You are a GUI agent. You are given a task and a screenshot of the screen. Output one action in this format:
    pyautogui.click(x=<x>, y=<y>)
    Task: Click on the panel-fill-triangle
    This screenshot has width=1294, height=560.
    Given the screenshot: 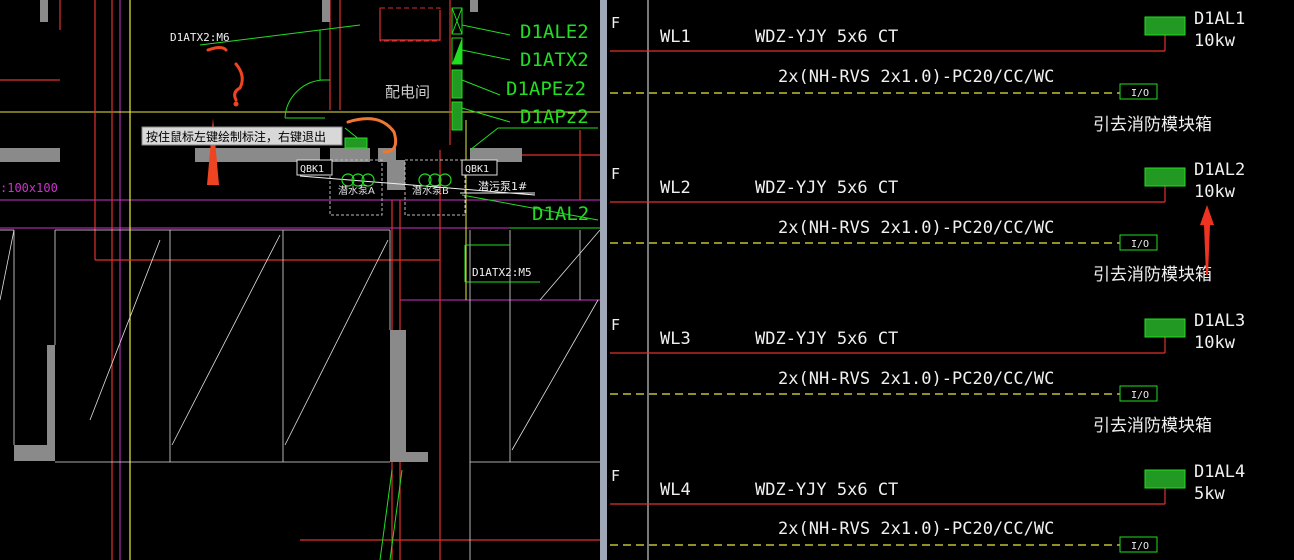 What is the action you would take?
    pyautogui.click(x=457, y=51)
    